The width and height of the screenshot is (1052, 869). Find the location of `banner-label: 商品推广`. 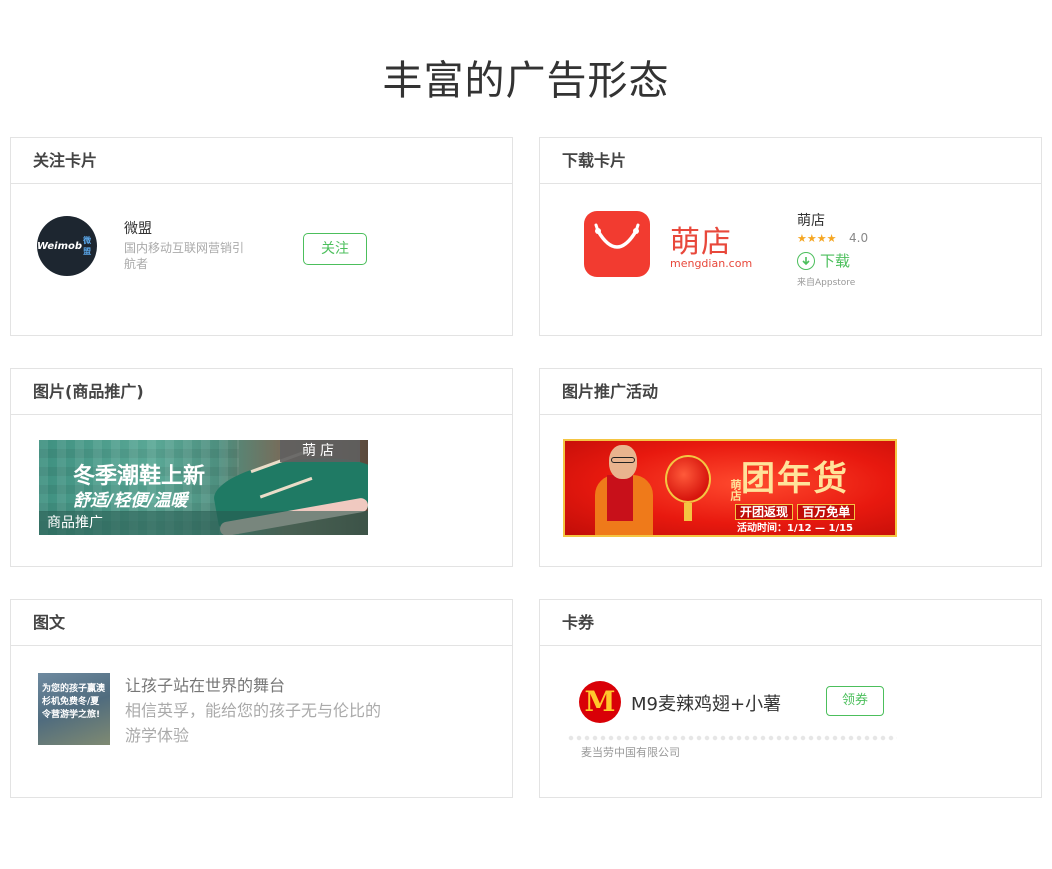

banner-label: 商品推广 is located at coordinates (75, 523).